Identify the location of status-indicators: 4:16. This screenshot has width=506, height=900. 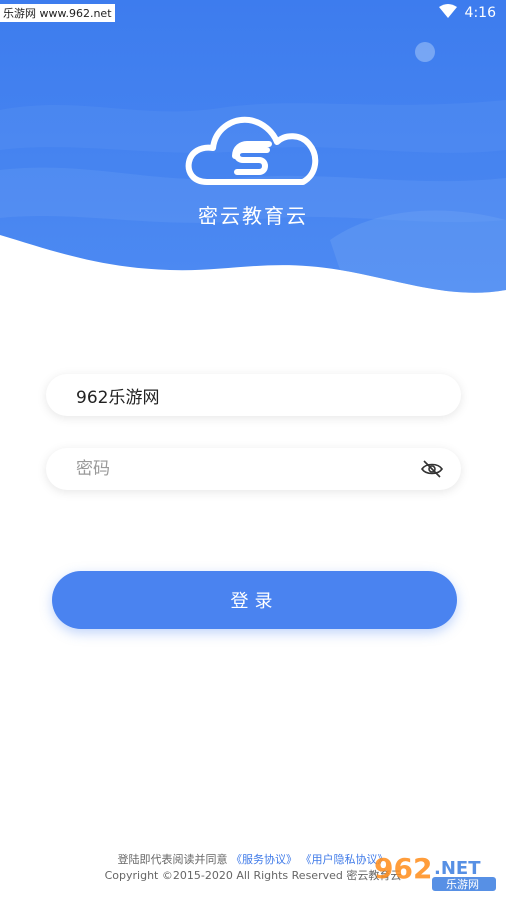
(467, 13).